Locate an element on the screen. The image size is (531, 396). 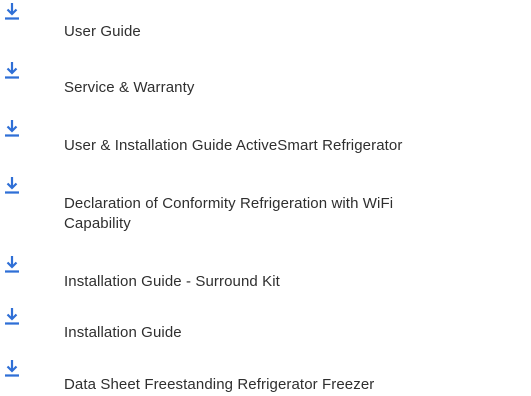
download-label: User Guide is located at coordinates (297, 32).